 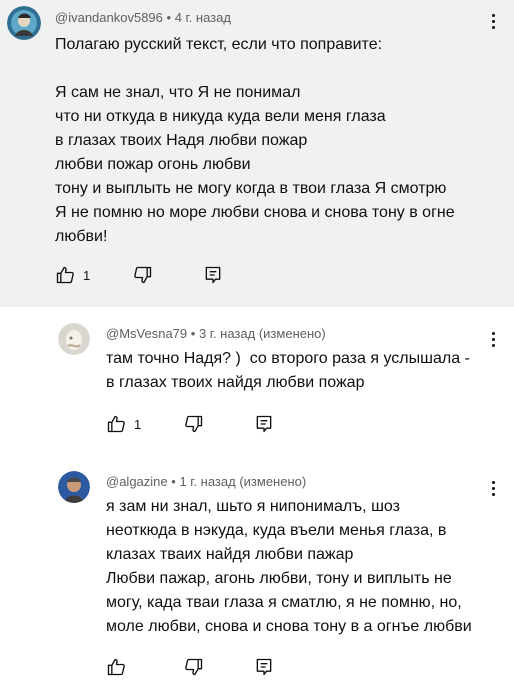 I want to click on like-button, so click(x=116, y=667).